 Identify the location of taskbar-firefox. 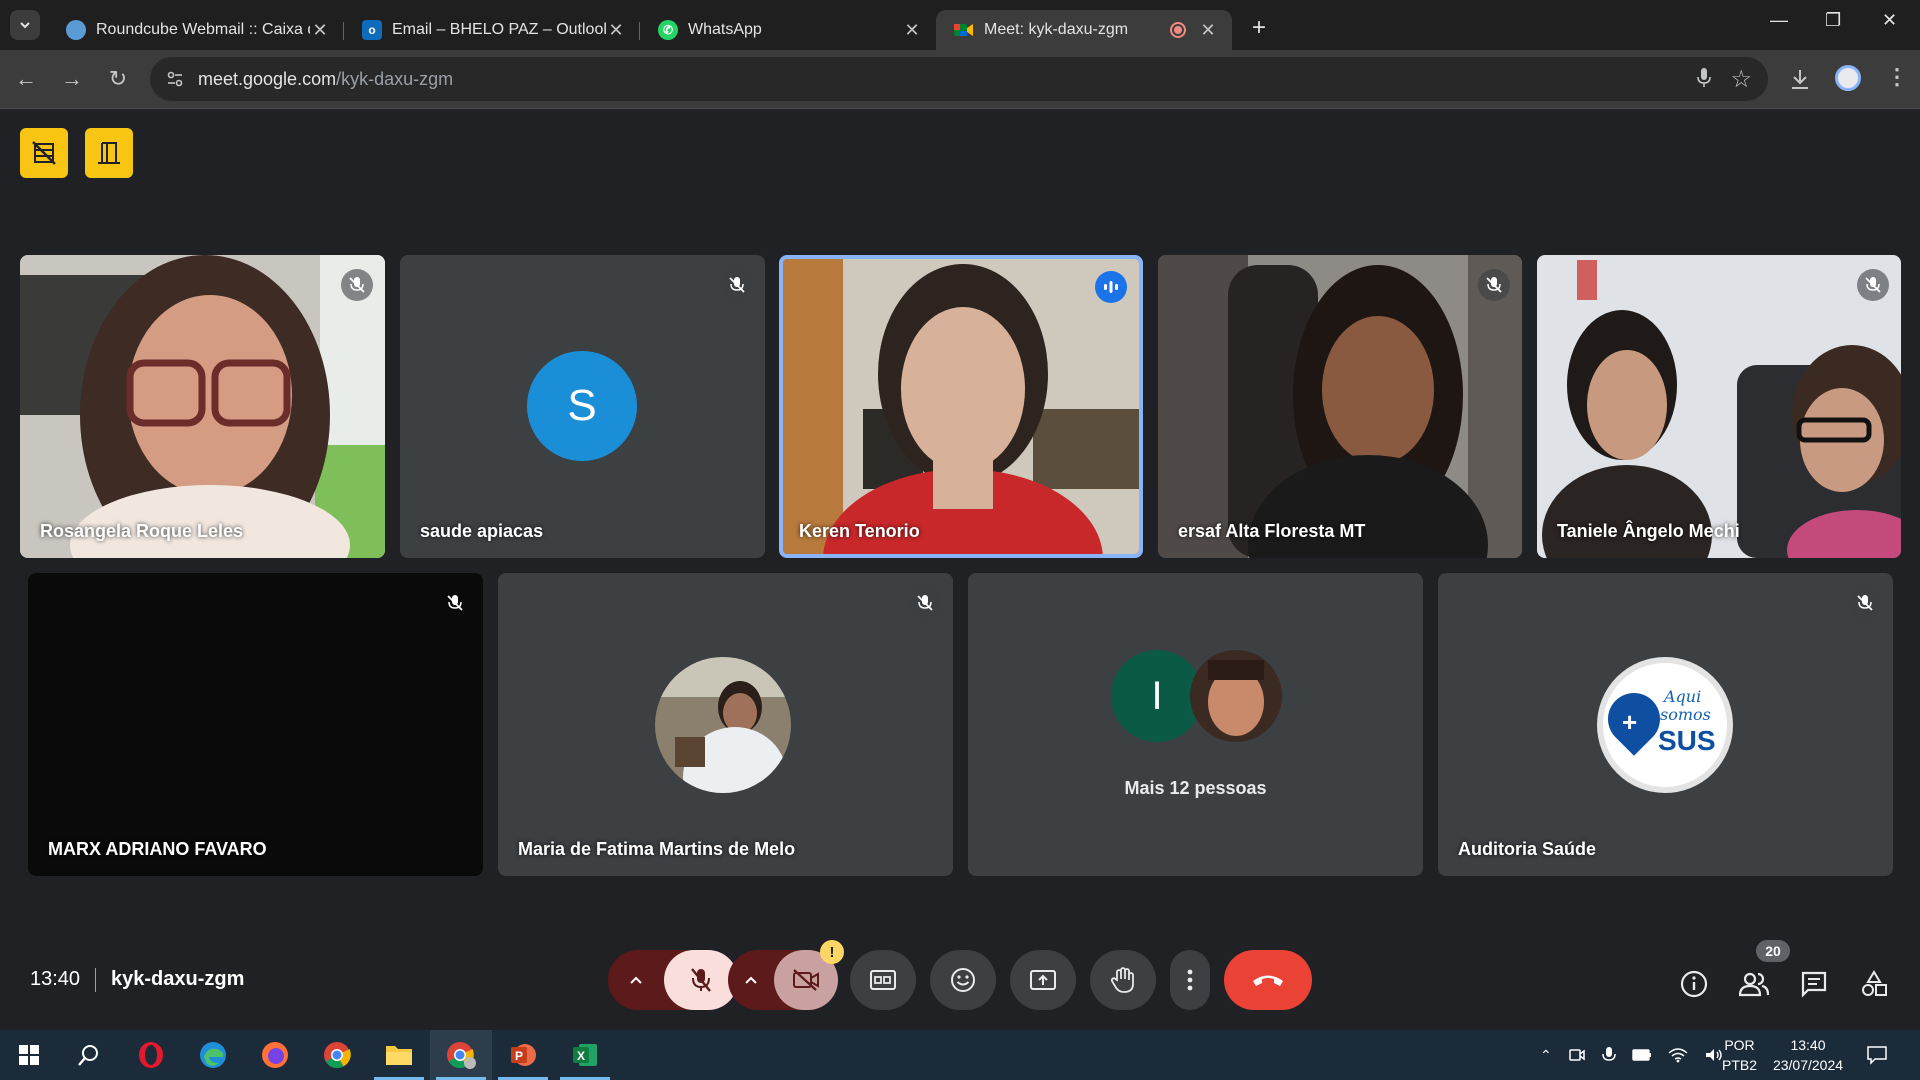
(275, 1055).